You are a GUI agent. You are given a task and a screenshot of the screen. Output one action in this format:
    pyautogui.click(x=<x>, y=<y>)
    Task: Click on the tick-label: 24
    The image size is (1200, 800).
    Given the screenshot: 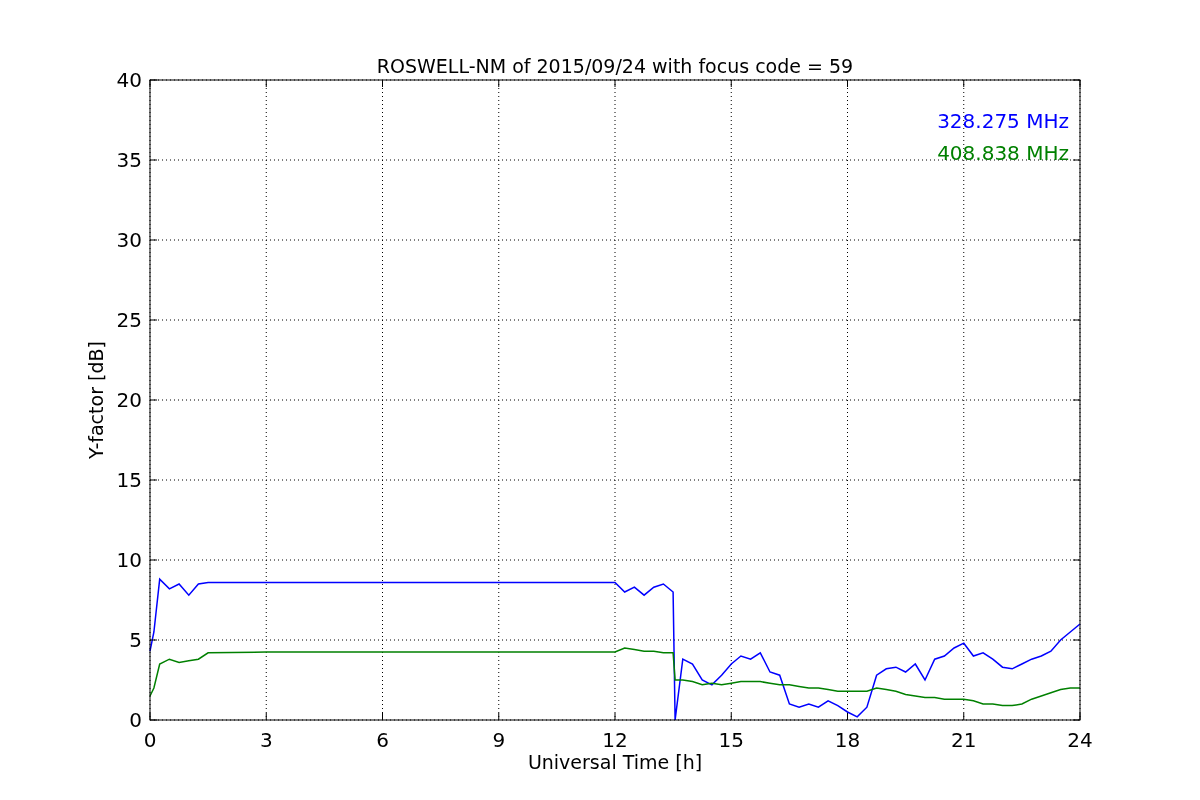 What is the action you would take?
    pyautogui.click(x=1080, y=740)
    